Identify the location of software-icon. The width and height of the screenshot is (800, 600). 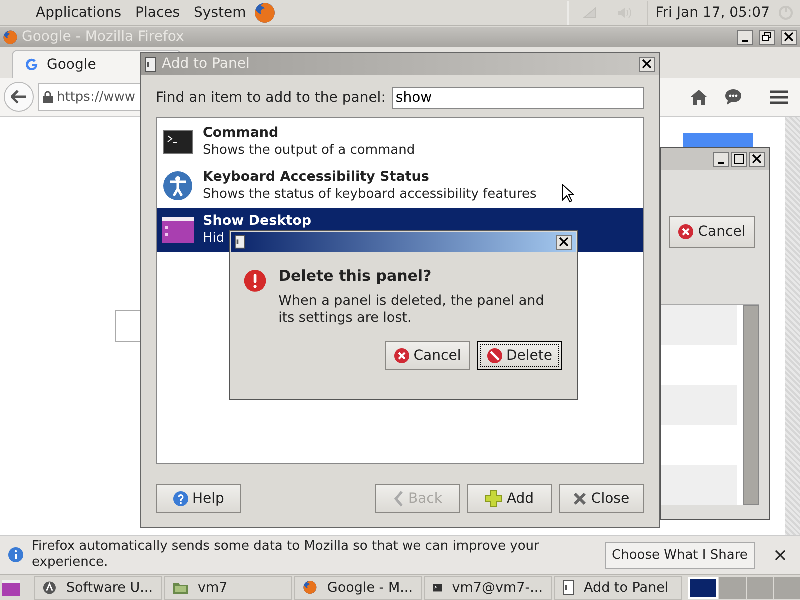
(49, 587).